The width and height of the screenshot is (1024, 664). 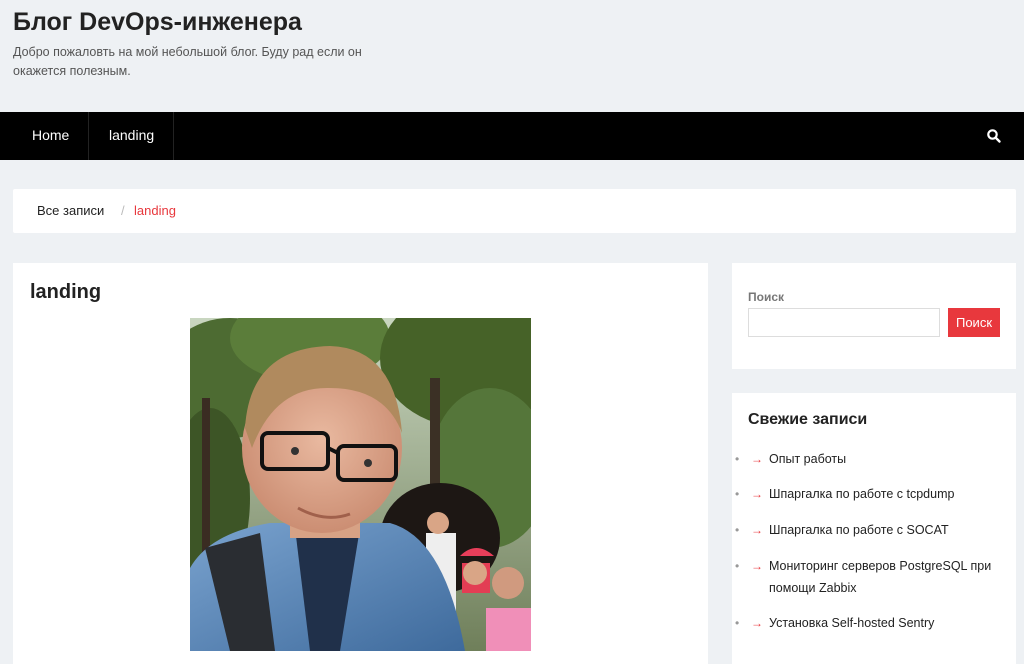 What do you see at coordinates (766, 297) in the screenshot?
I see `search-label: Поиск` at bounding box center [766, 297].